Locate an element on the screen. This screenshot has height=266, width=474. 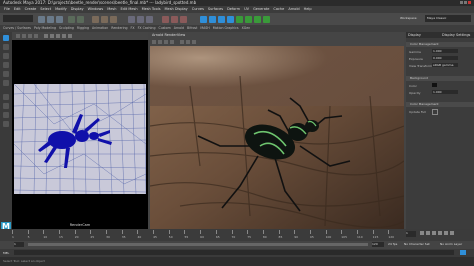
shelf-tab-custom: Custom is located at coordinates (164, 28).